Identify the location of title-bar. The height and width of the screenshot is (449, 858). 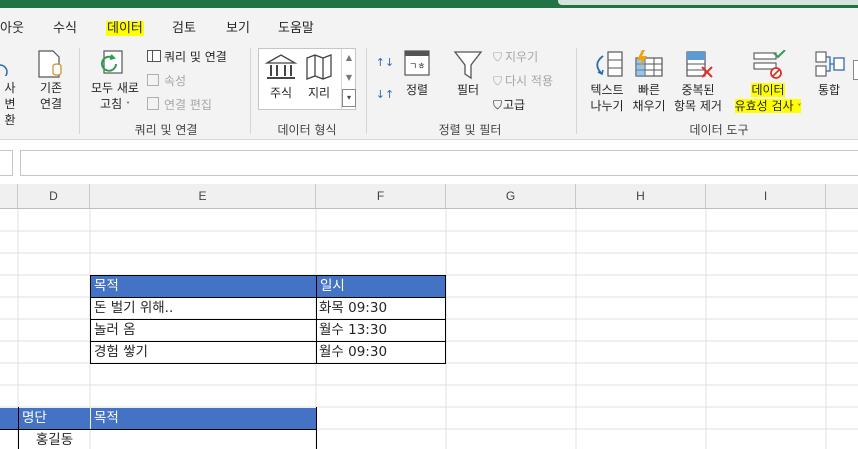
(429, 4).